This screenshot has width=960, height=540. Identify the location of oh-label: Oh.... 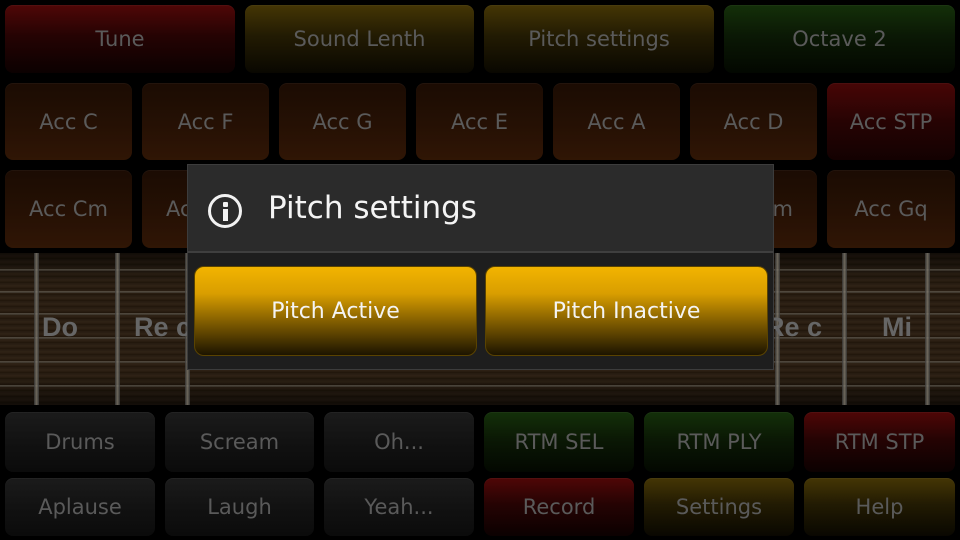
(399, 442).